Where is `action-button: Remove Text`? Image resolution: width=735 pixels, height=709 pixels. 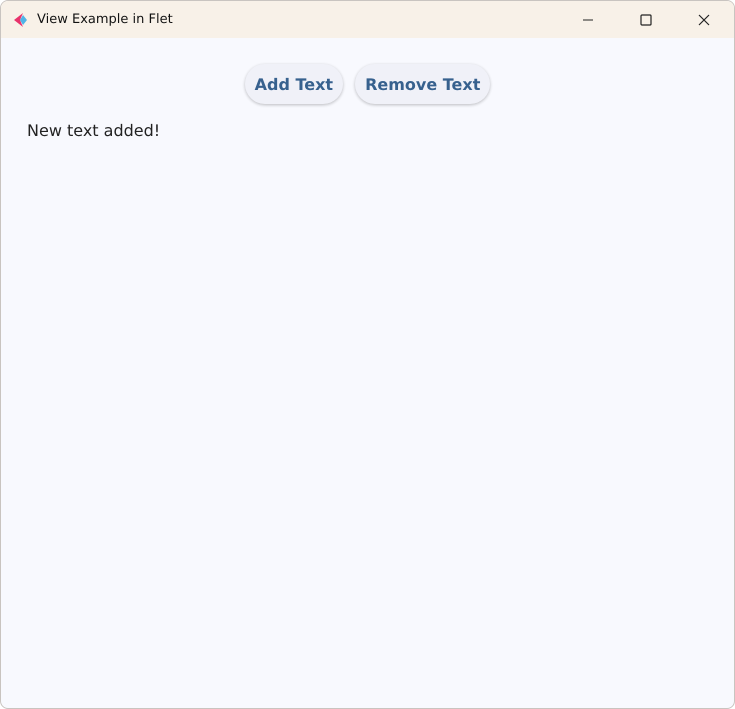
action-button: Remove Text is located at coordinates (422, 84).